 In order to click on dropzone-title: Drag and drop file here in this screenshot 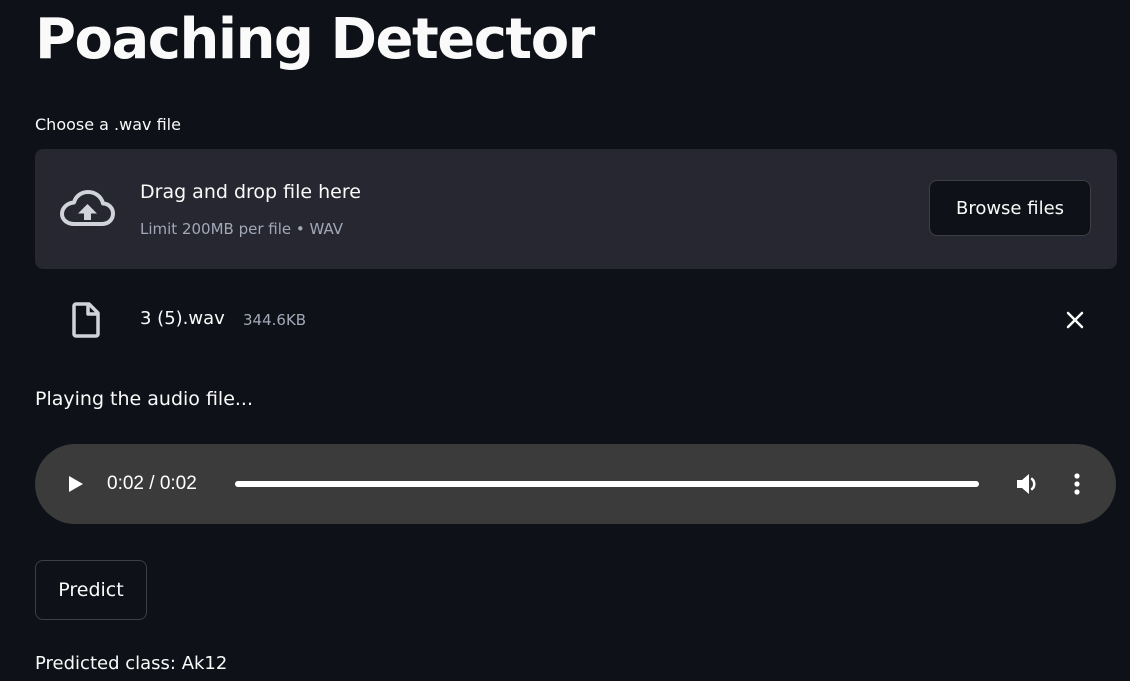, I will do `click(250, 192)`.